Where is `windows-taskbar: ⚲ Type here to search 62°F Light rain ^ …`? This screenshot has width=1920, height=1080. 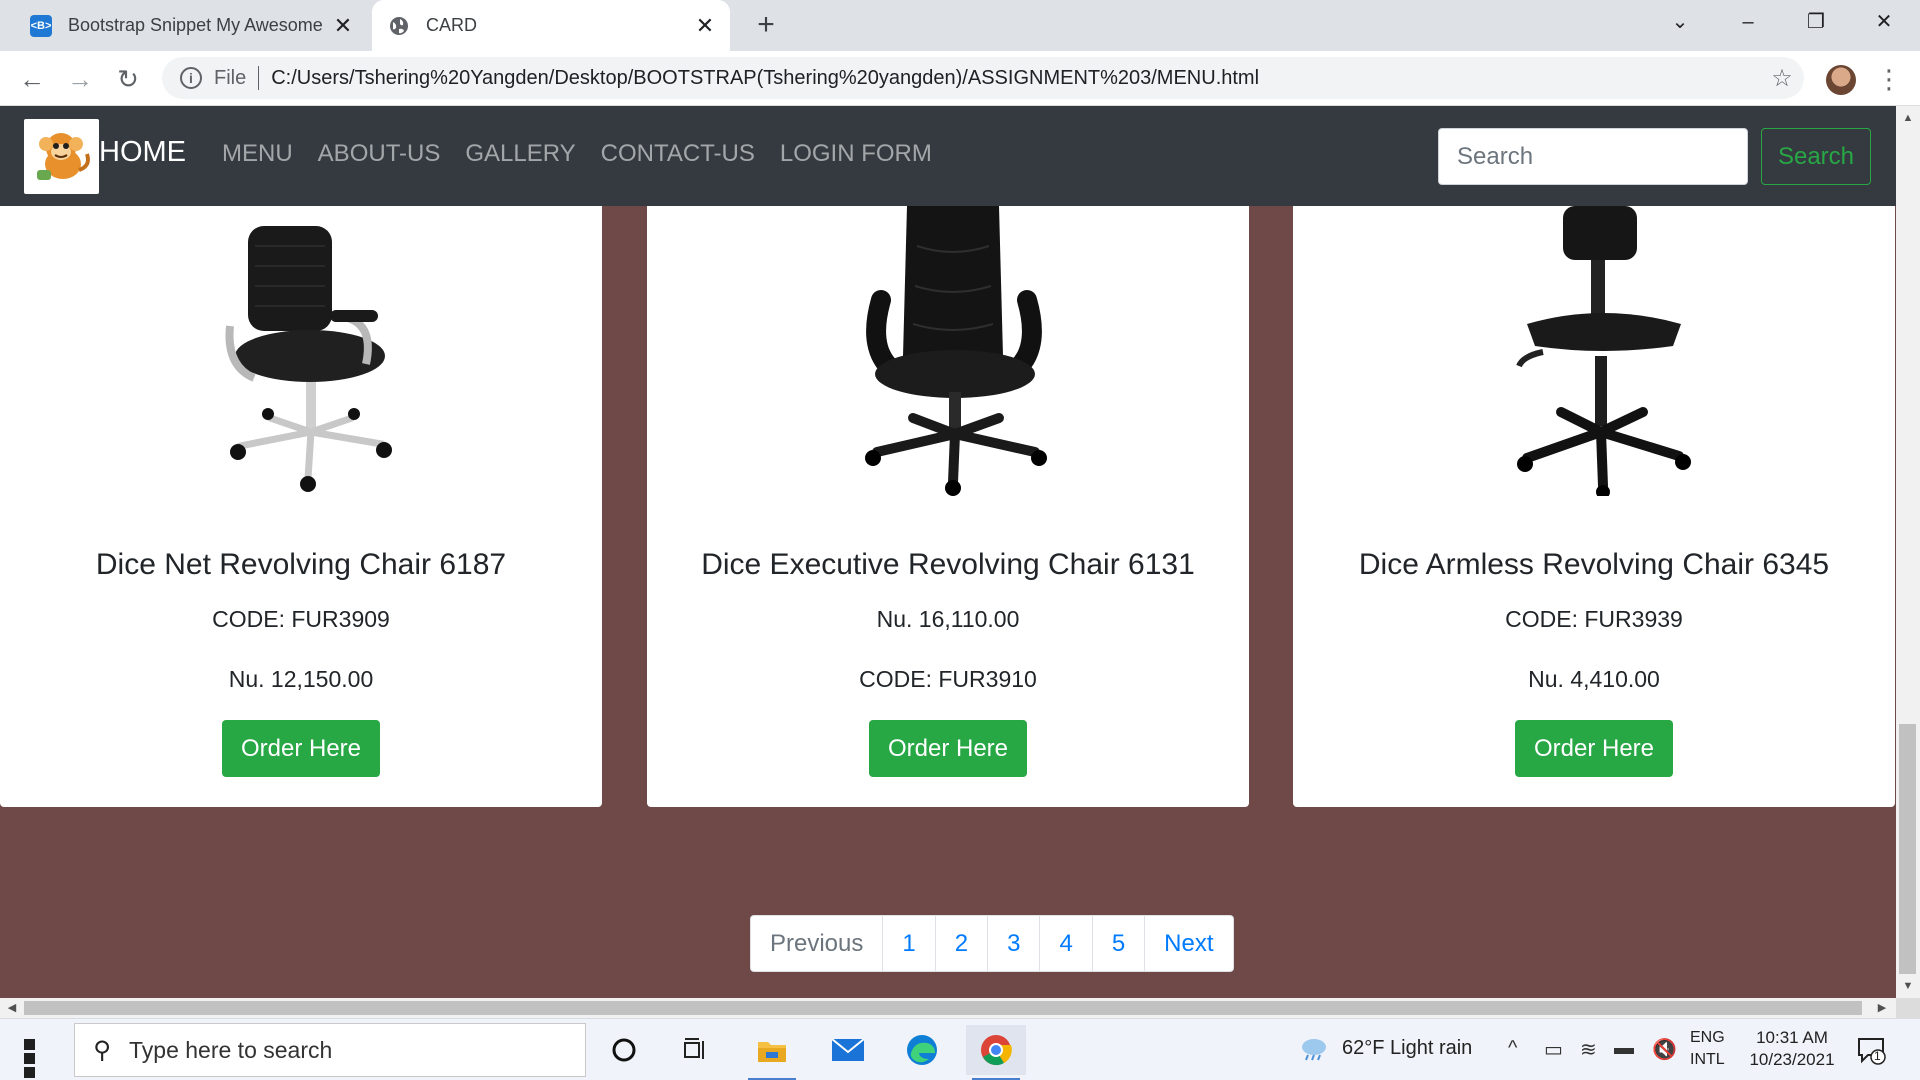 windows-taskbar: ⚲ Type here to search 62°F Light rain ^ … is located at coordinates (960, 1049).